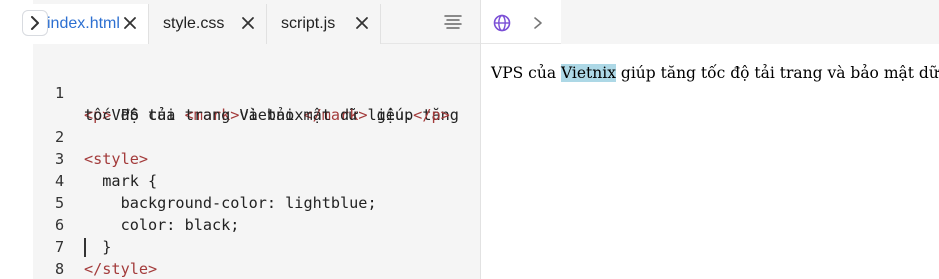  What do you see at coordinates (91, 24) in the screenshot?
I see `tab-index-html: index.html` at bounding box center [91, 24].